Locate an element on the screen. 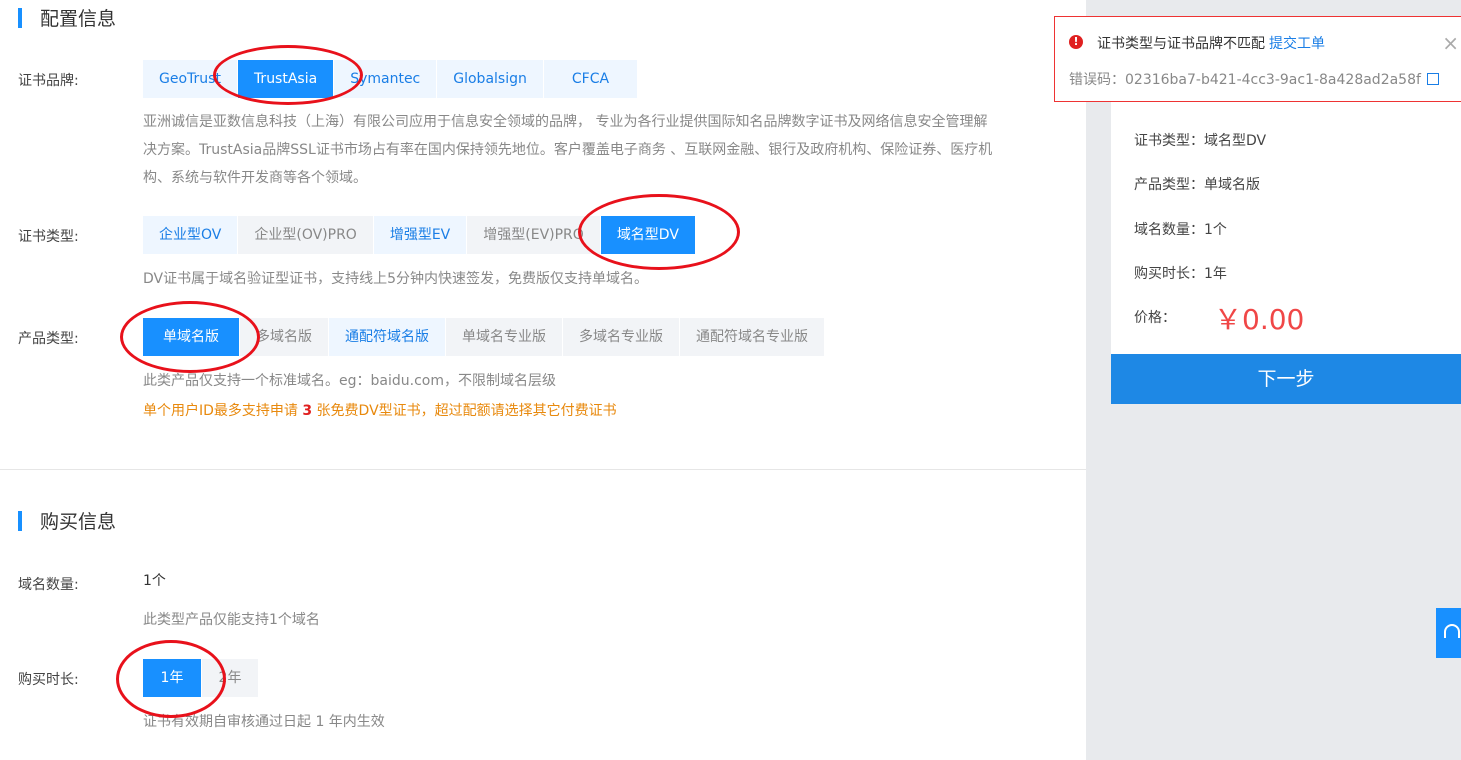  cert-type-options: 企业型OV 企业型(OV)PRO 增强型EV 增强型(EV)PRO 域名型DV is located at coordinates (419, 235).